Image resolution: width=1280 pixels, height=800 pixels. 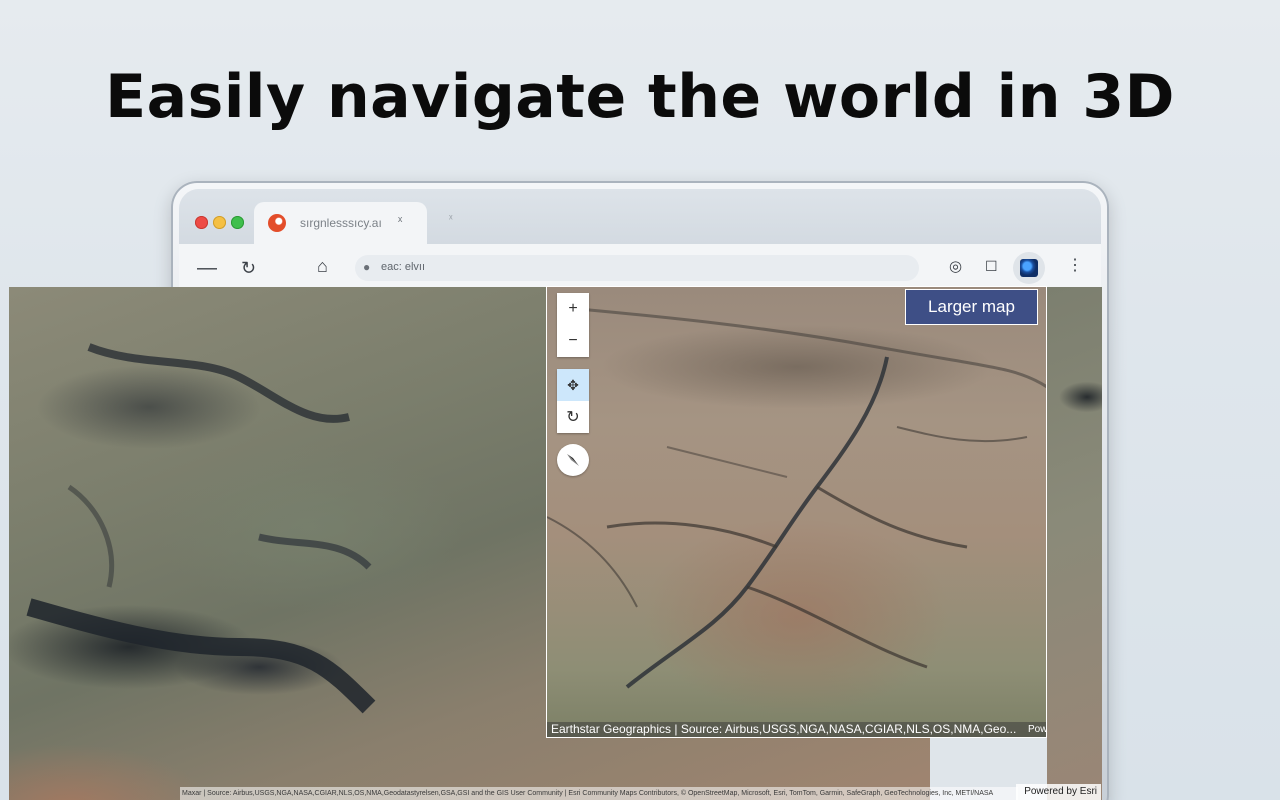 I want to click on pan-icon: ✥, so click(x=573, y=385).